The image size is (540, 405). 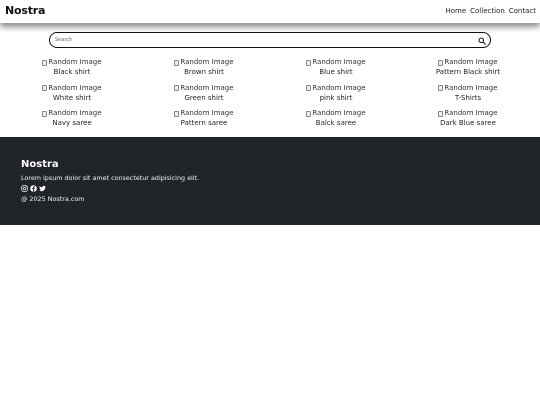 I want to click on product-card: Random Image Navy saree, so click(x=72, y=121).